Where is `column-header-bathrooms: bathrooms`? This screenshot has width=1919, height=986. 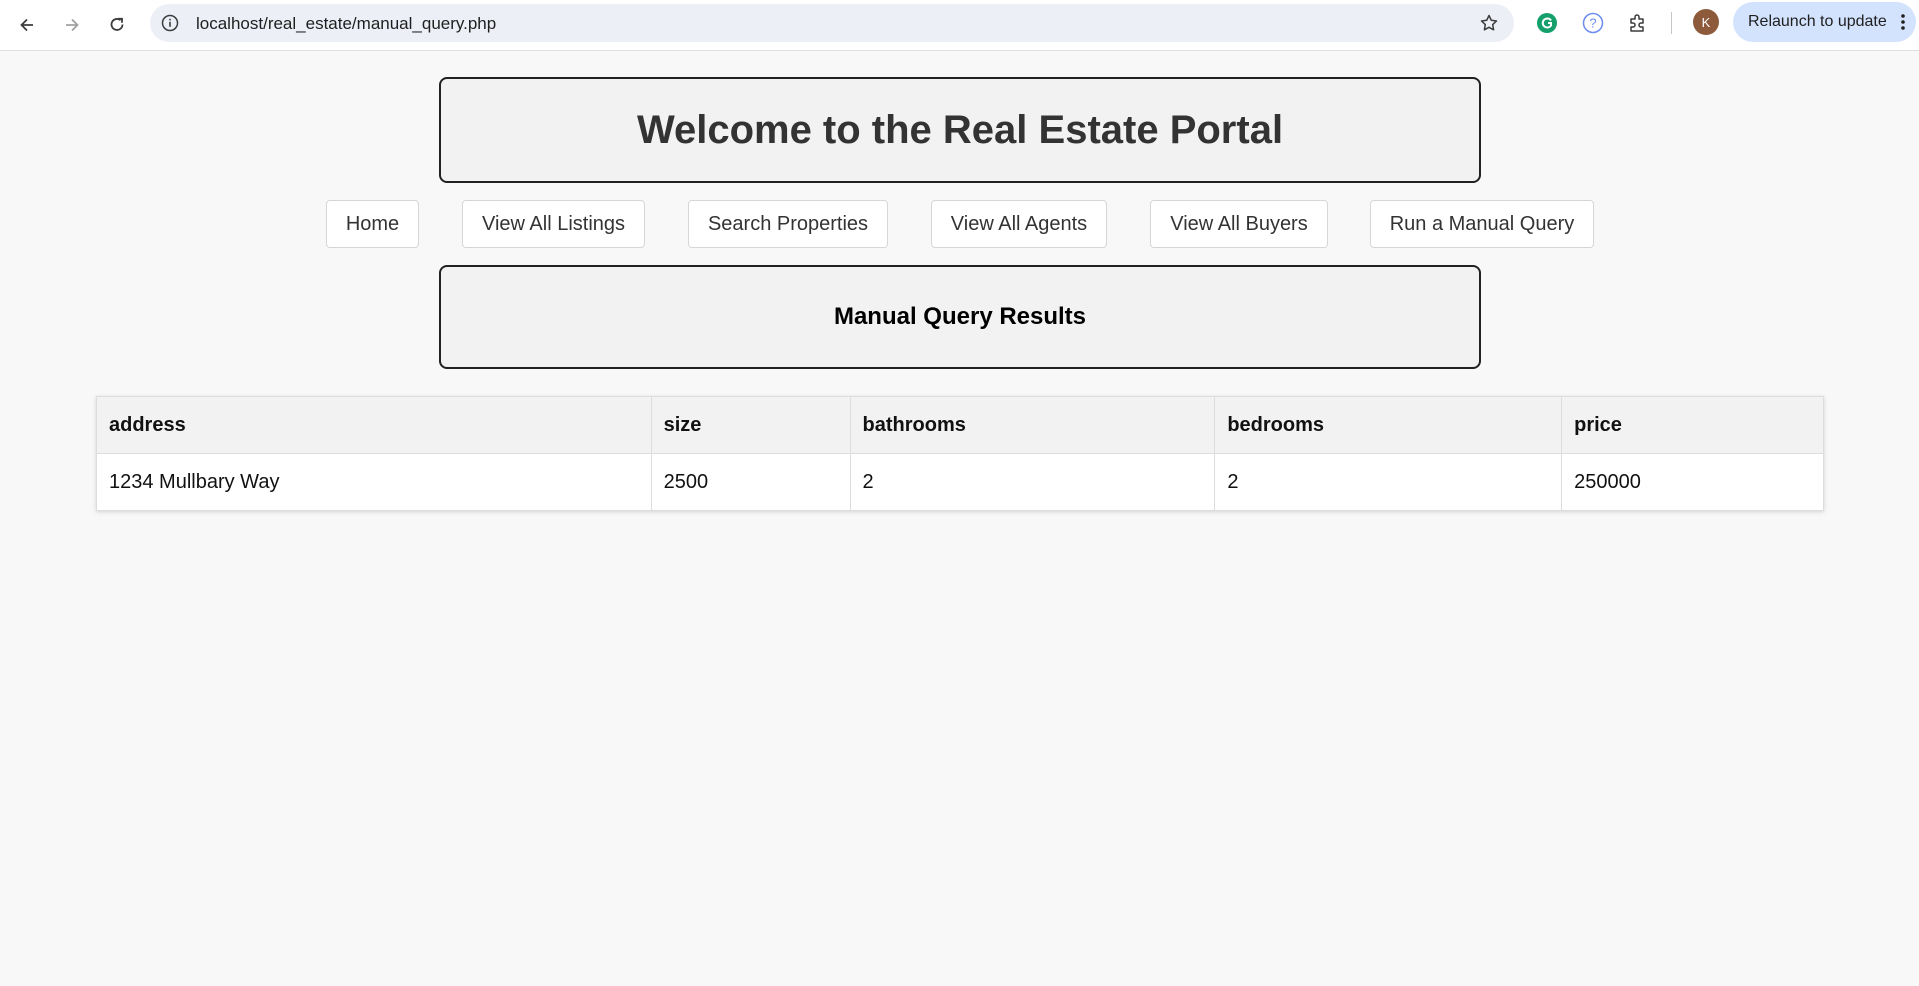 column-header-bathrooms: bathrooms is located at coordinates (1032, 425).